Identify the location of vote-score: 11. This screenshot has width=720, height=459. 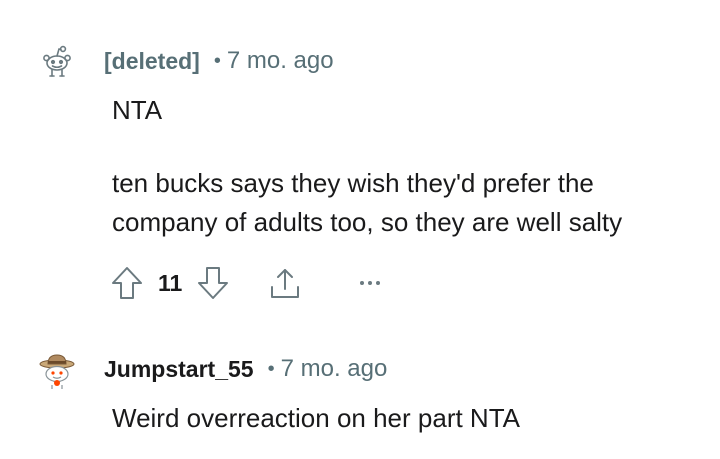
(170, 282).